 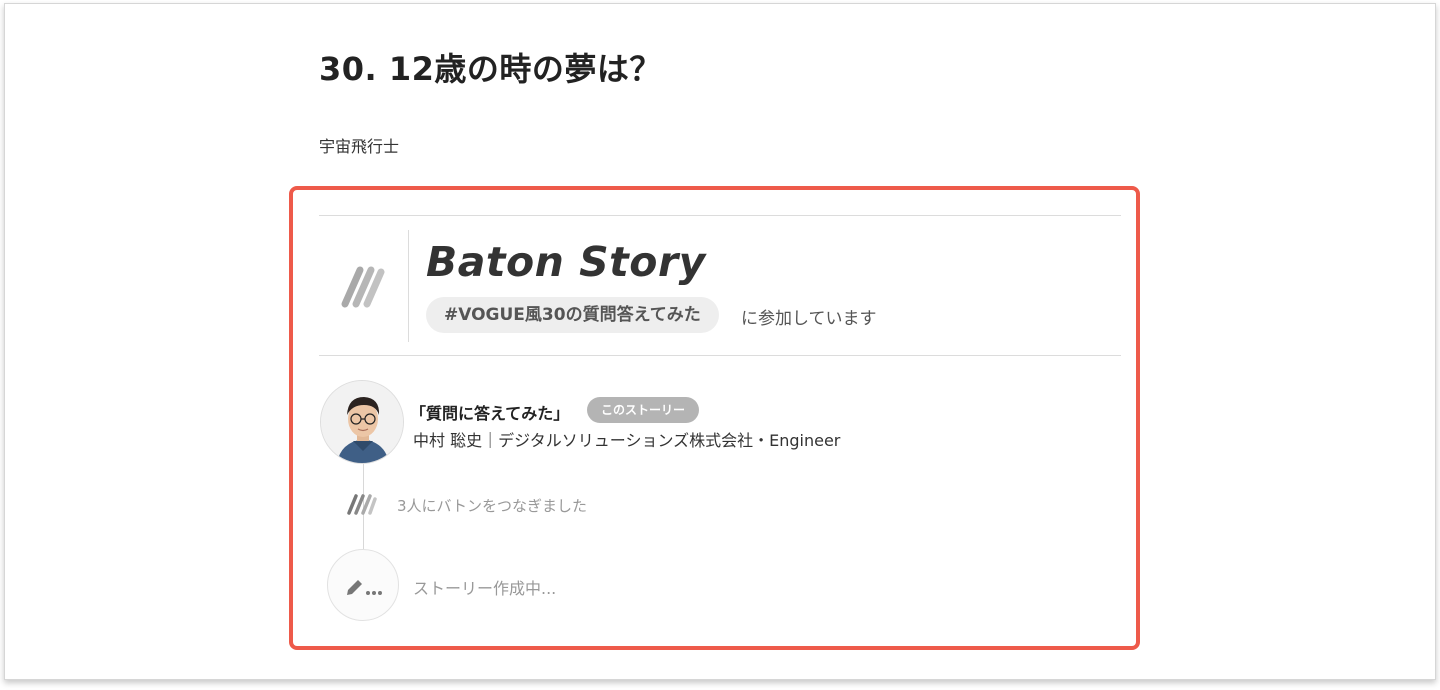 What do you see at coordinates (359, 146) in the screenshot?
I see `question-answer: 宇宙飛行士` at bounding box center [359, 146].